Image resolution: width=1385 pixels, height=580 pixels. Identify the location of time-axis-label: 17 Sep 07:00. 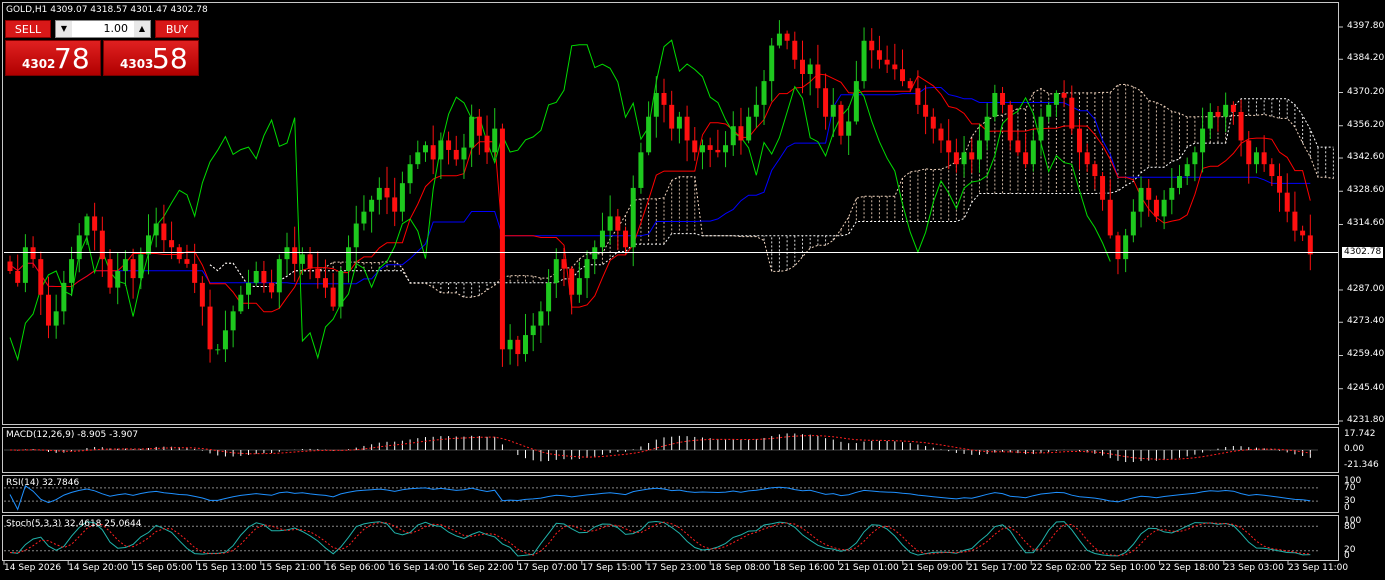
(547, 568).